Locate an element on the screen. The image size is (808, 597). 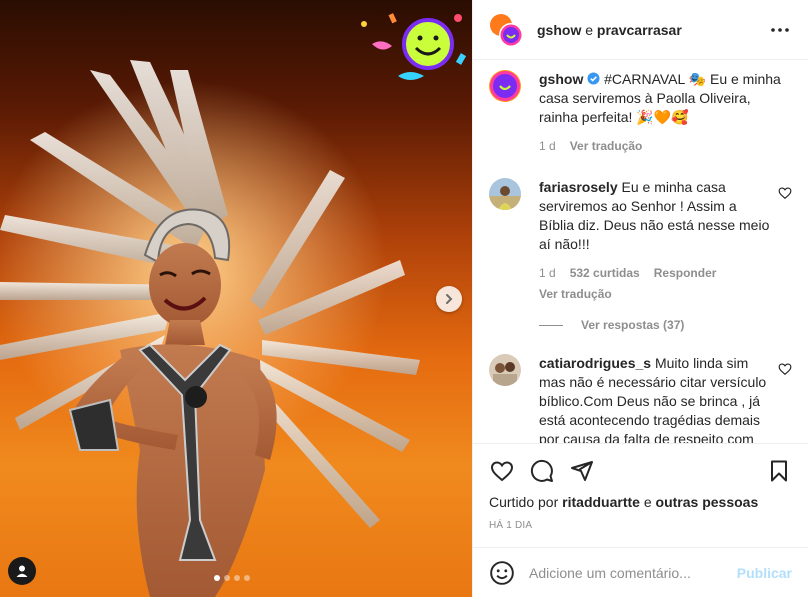
post-author: gshow e pravcarrasar is located at coordinates (609, 30).